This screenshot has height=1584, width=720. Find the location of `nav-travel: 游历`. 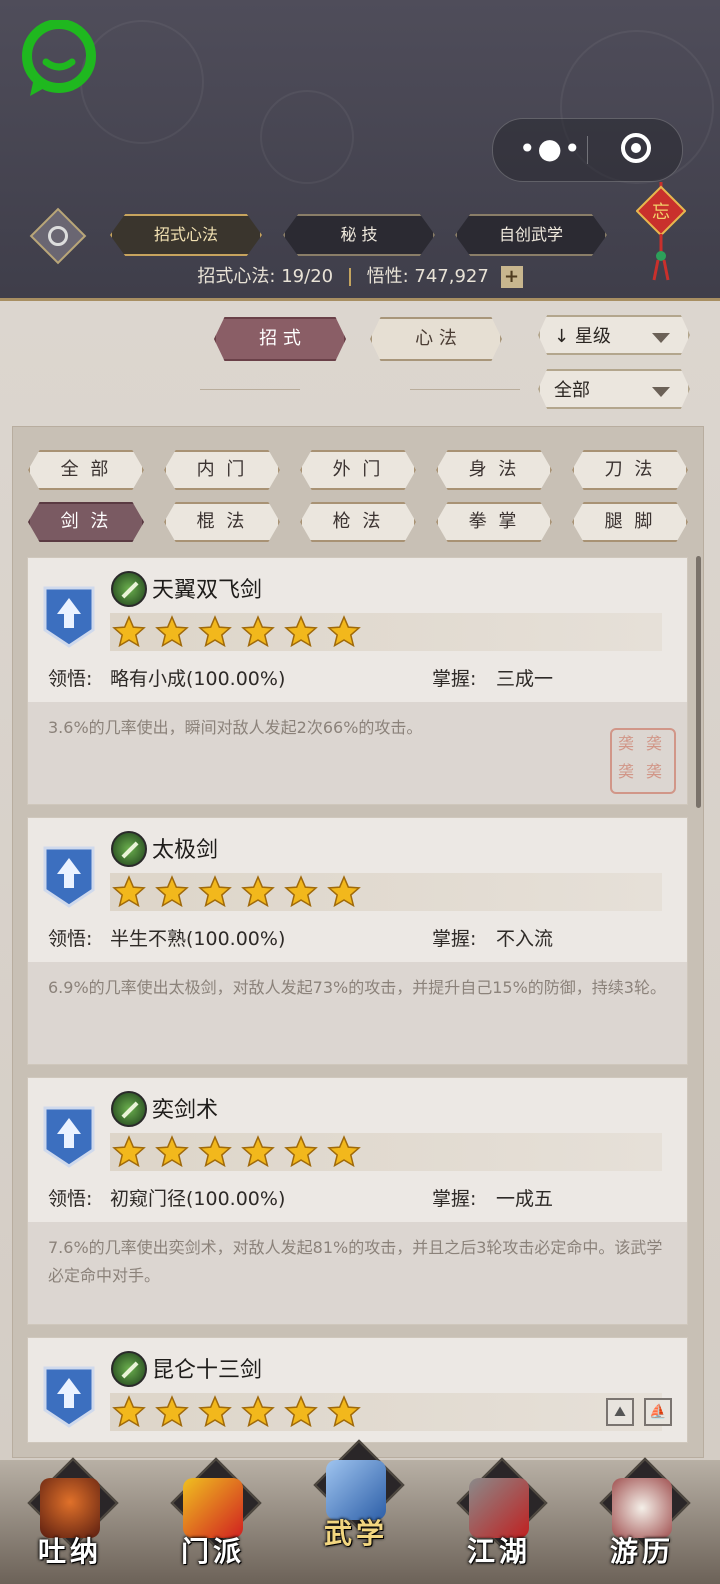

nav-travel: 游历 is located at coordinates (642, 1513).